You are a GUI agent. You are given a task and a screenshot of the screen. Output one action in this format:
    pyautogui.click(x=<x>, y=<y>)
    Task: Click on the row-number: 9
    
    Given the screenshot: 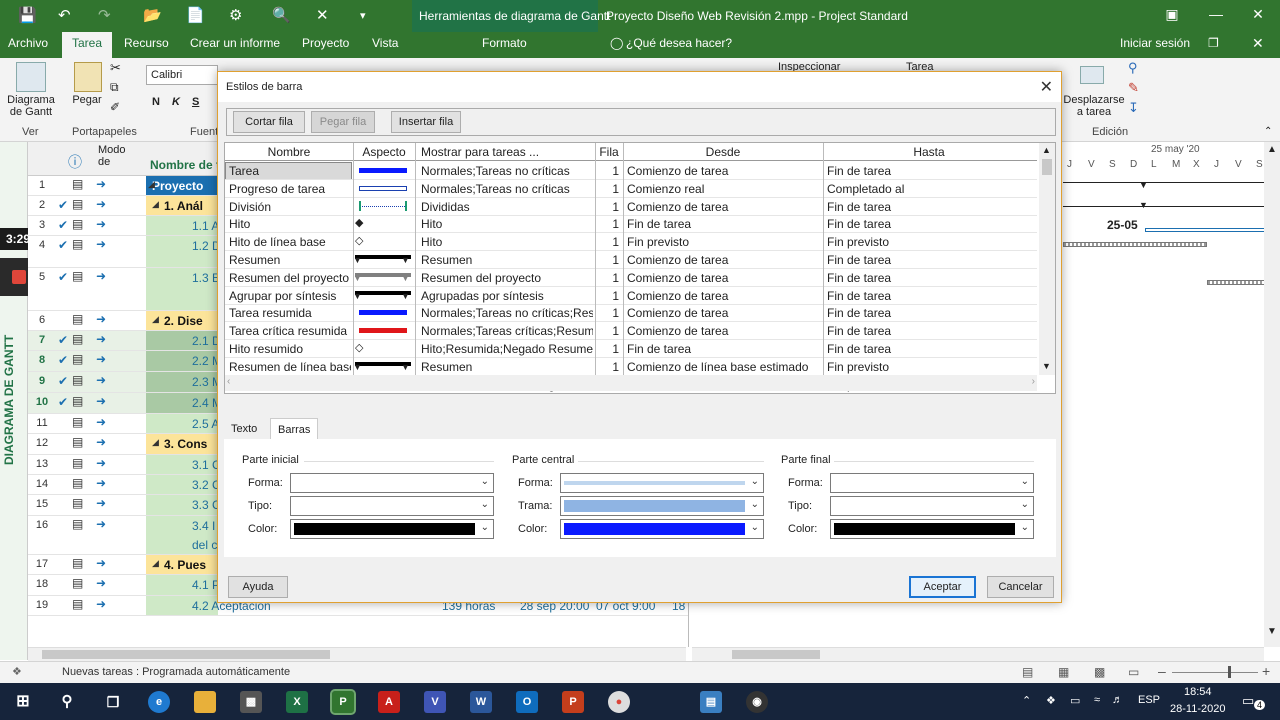 What is the action you would take?
    pyautogui.click(x=42, y=381)
    